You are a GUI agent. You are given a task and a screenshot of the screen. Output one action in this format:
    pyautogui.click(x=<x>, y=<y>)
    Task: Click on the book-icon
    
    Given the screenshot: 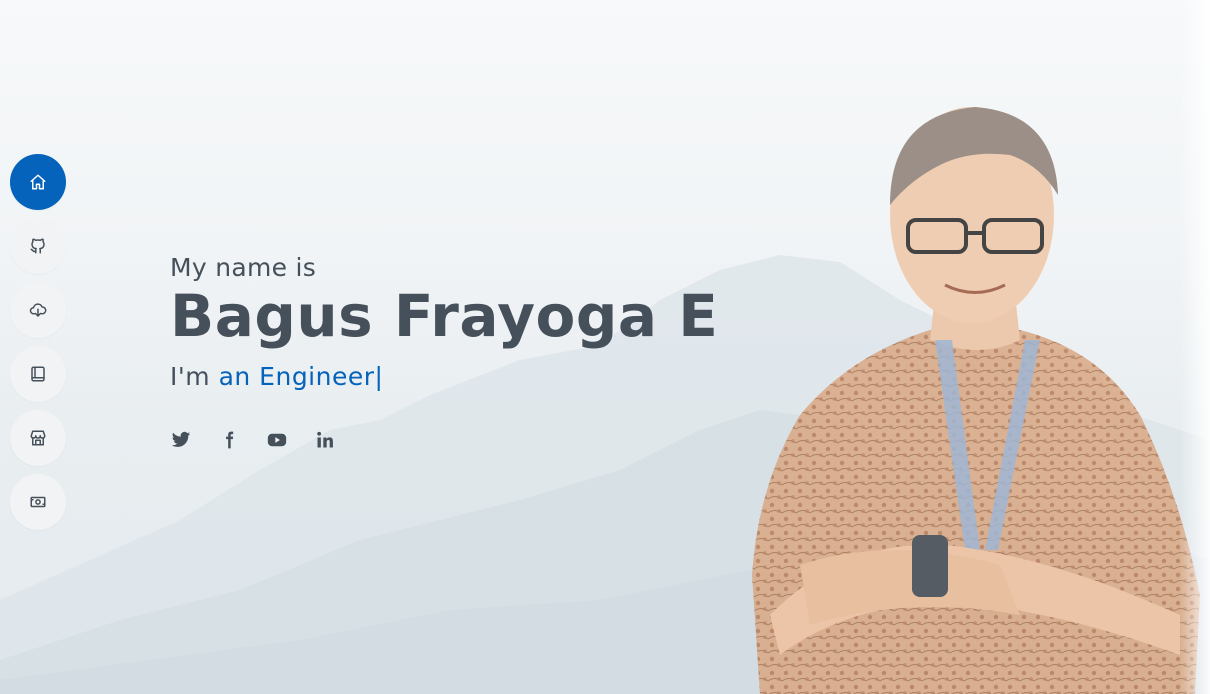 What is the action you would take?
    pyautogui.click(x=38, y=374)
    